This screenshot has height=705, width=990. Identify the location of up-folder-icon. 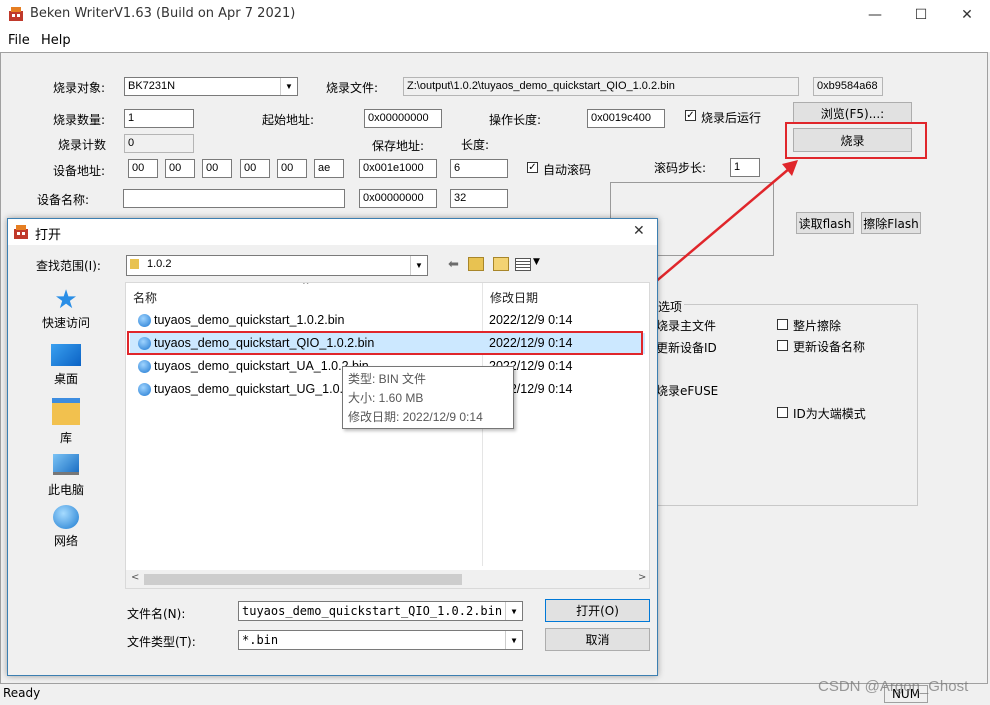
(476, 264).